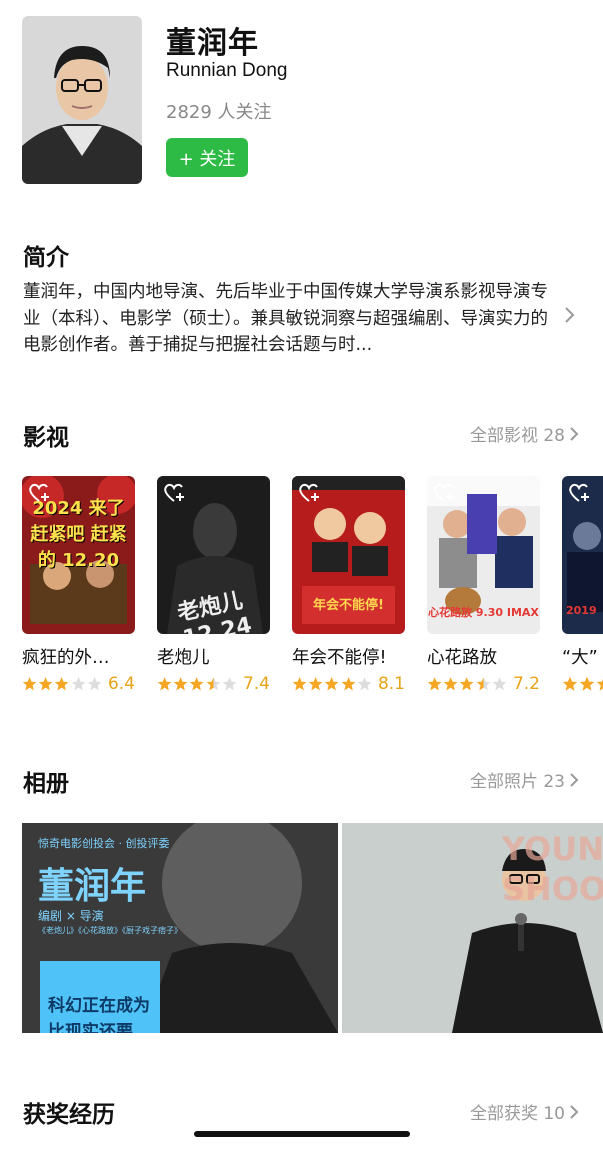  What do you see at coordinates (580, 658) in the screenshot?
I see `film-title: “大”` at bounding box center [580, 658].